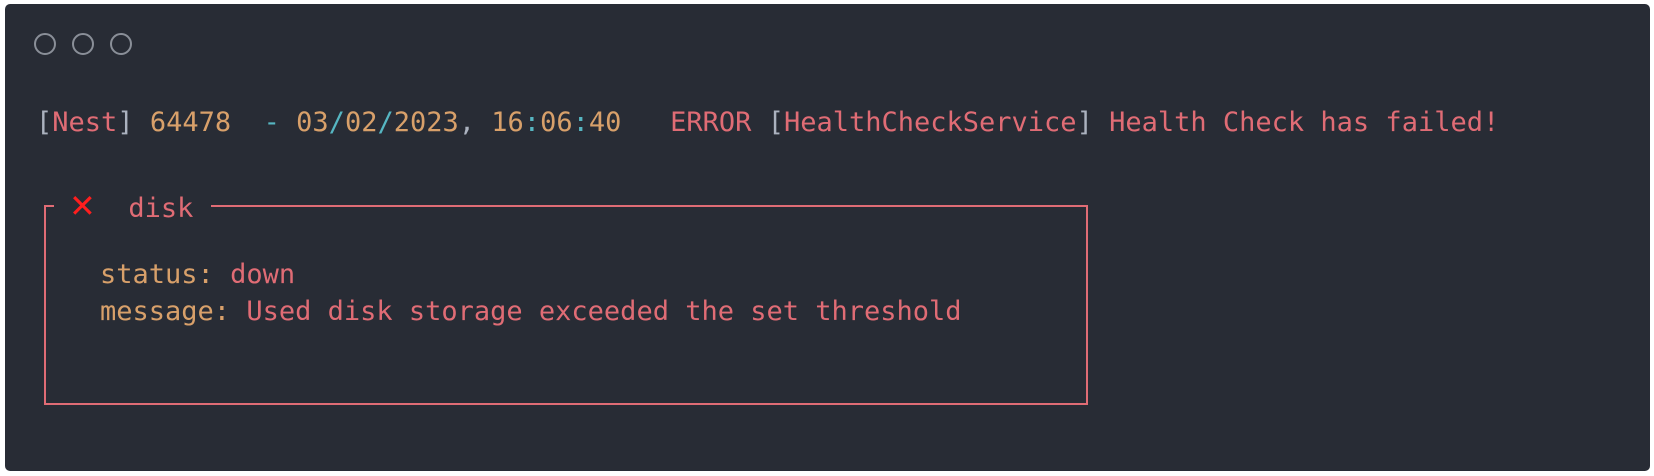  What do you see at coordinates (930, 122) in the screenshot?
I see `log-context: HealthCheckService` at bounding box center [930, 122].